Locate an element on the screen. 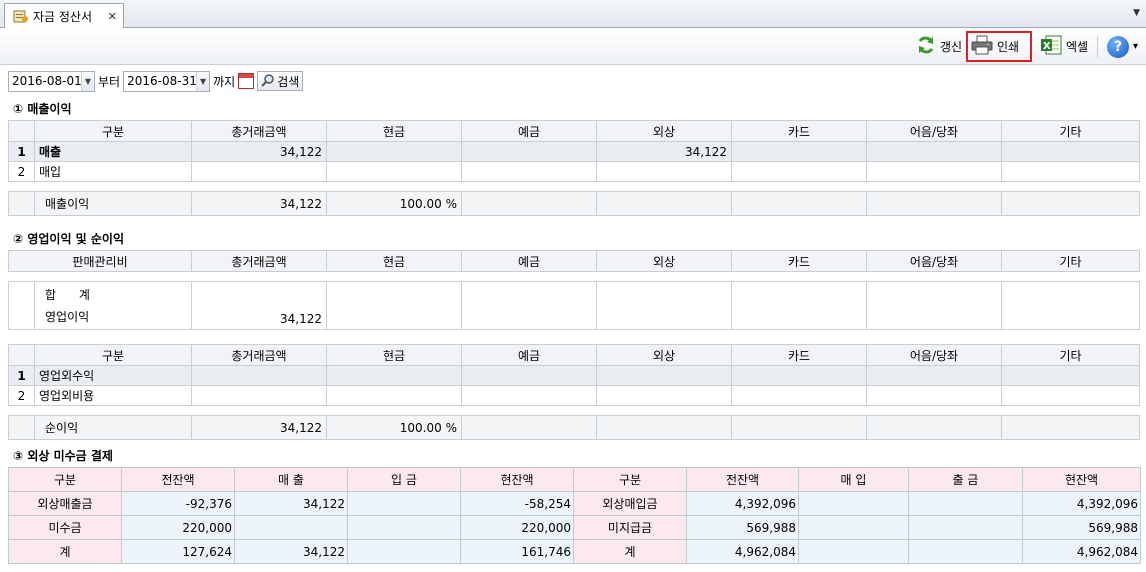  col-header-cur-balance-ar: 현잔액 is located at coordinates (517, 479).